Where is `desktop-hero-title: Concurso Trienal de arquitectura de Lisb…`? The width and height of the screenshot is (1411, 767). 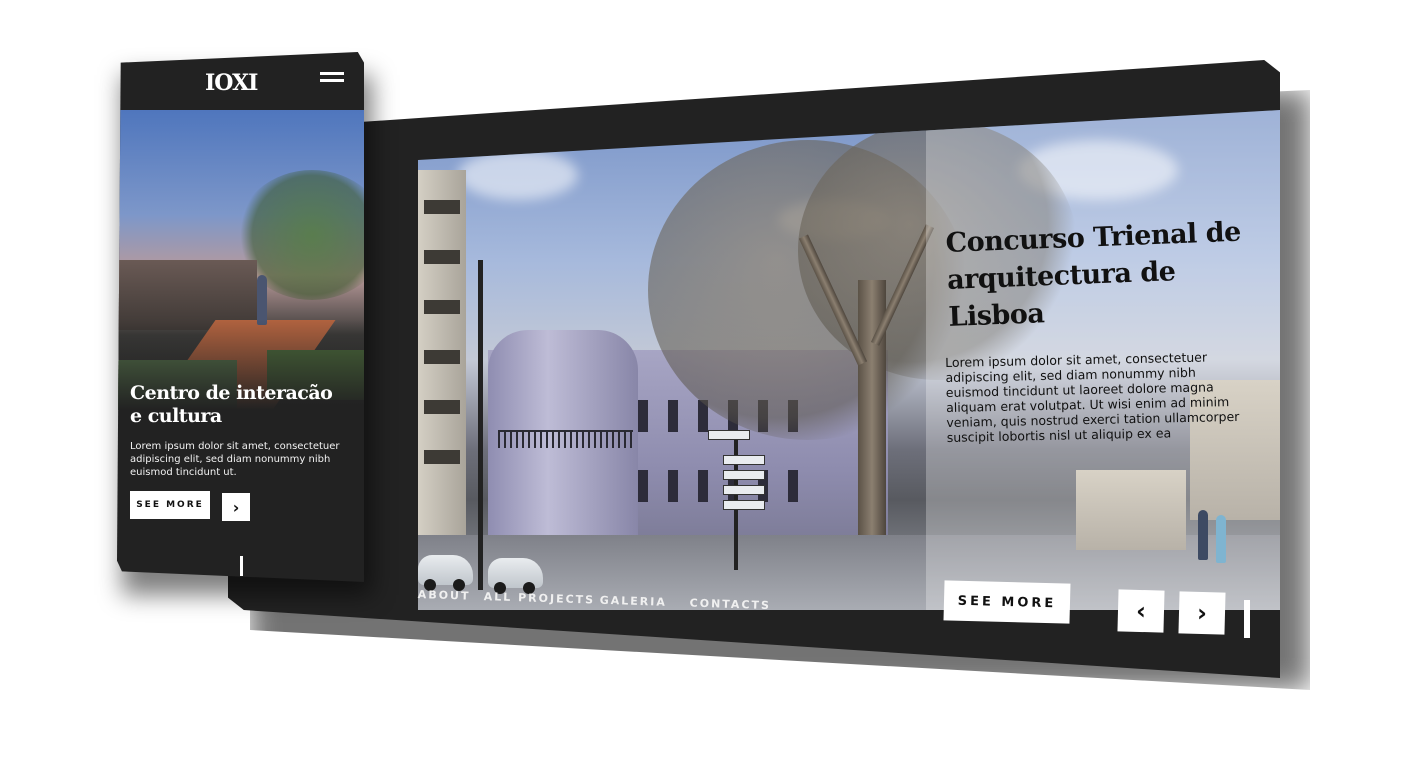 desktop-hero-title: Concurso Trienal de arquitectura de Lisb… is located at coordinates (1093, 274).